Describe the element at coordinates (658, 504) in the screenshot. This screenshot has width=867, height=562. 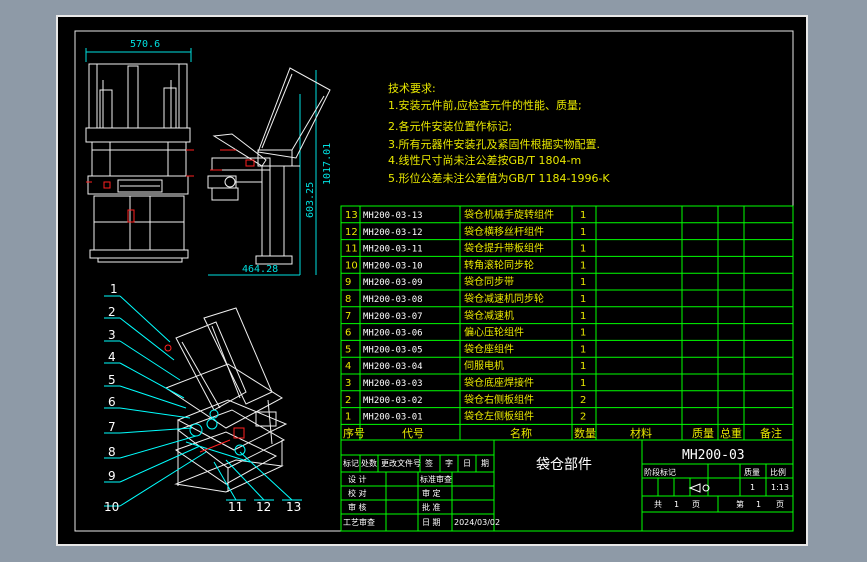
I see `sheet-total-label: 共` at that location.